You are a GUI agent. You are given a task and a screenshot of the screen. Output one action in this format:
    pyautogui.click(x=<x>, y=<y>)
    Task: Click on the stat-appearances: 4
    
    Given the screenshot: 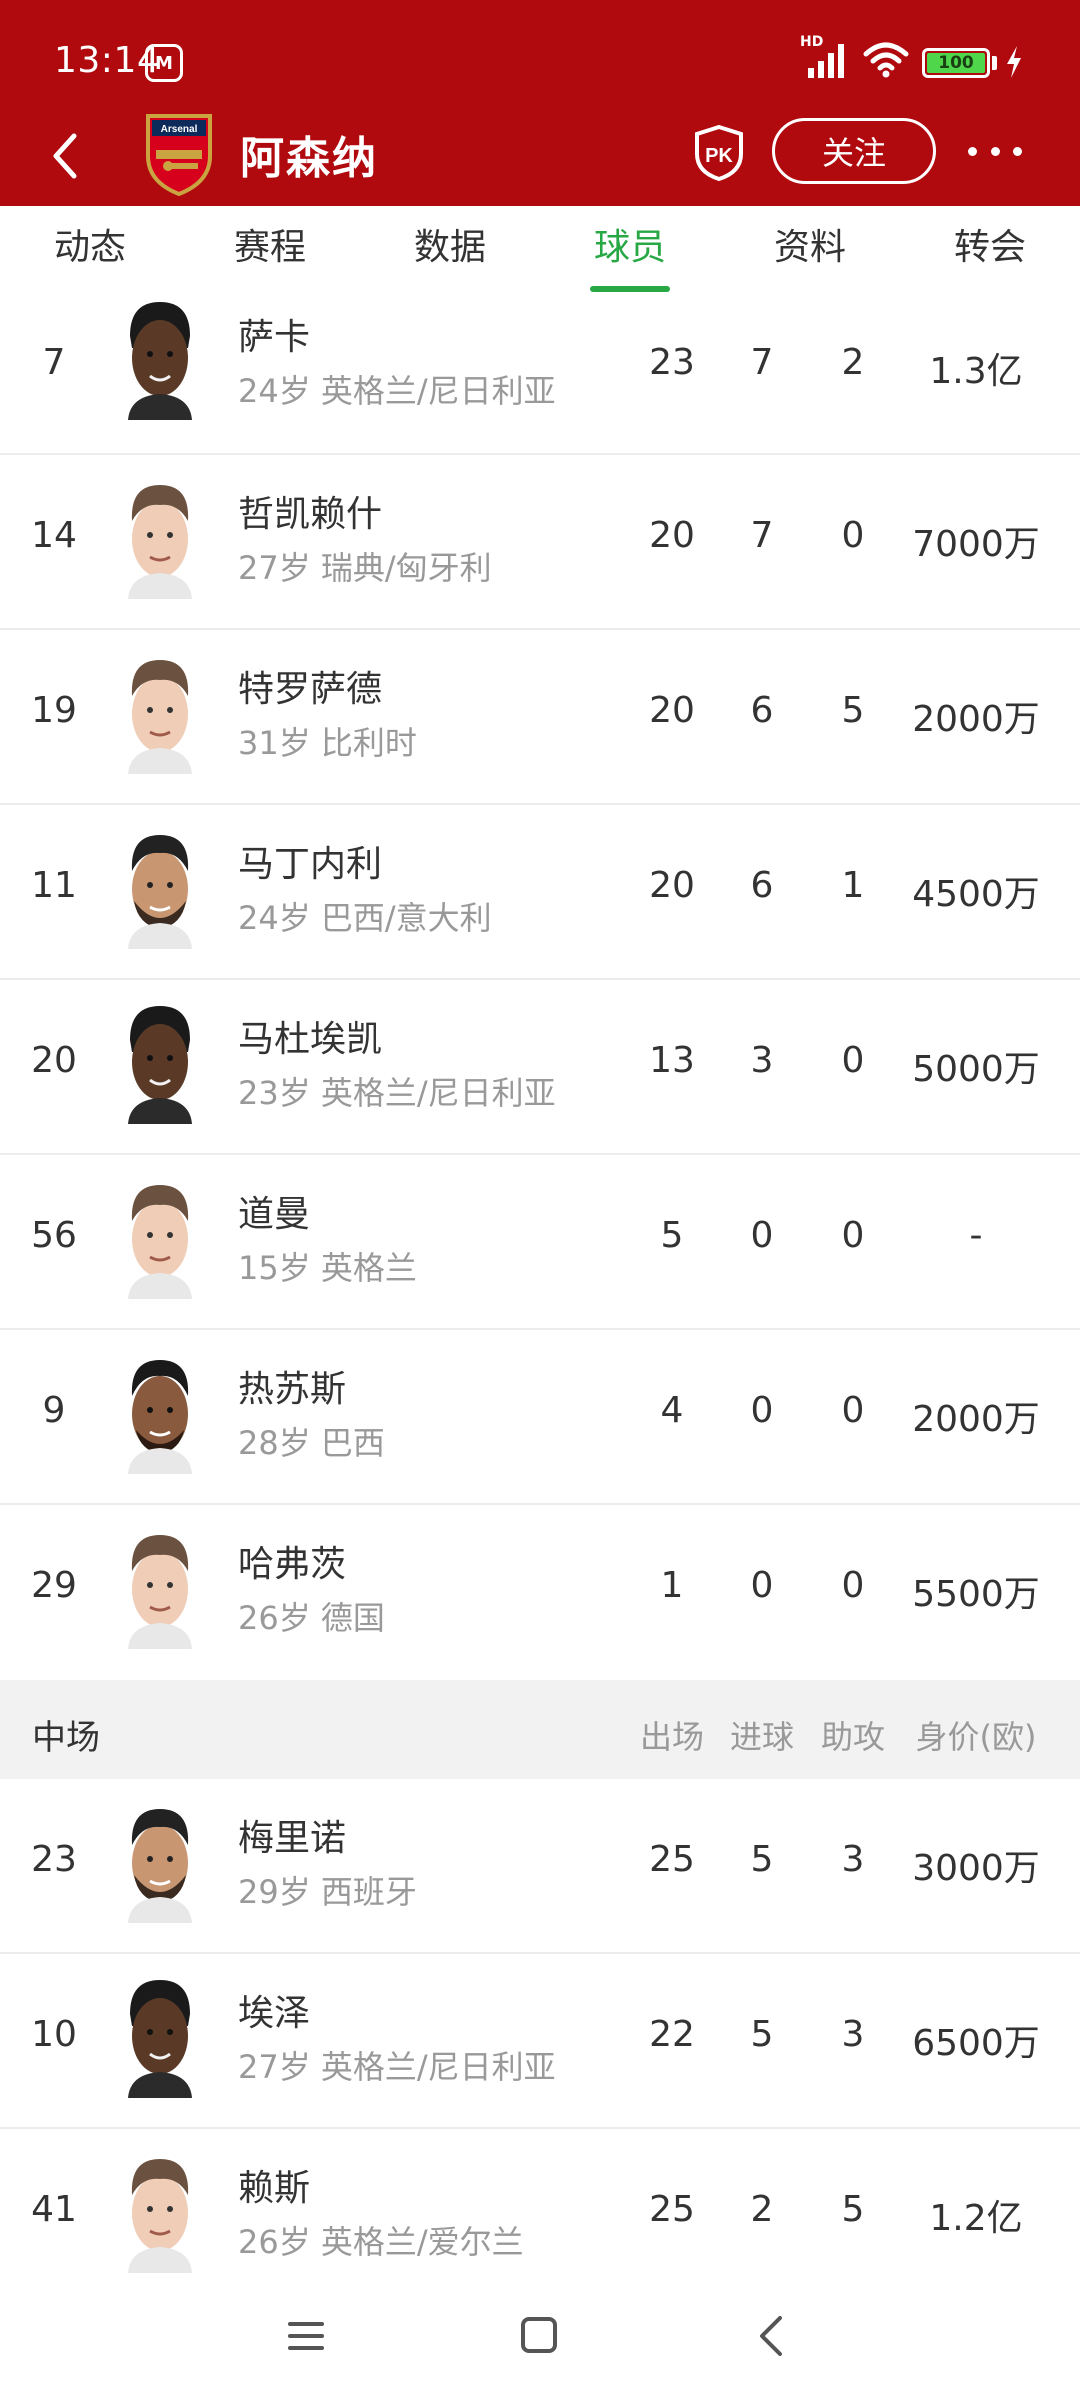 What is the action you would take?
    pyautogui.click(x=672, y=1410)
    